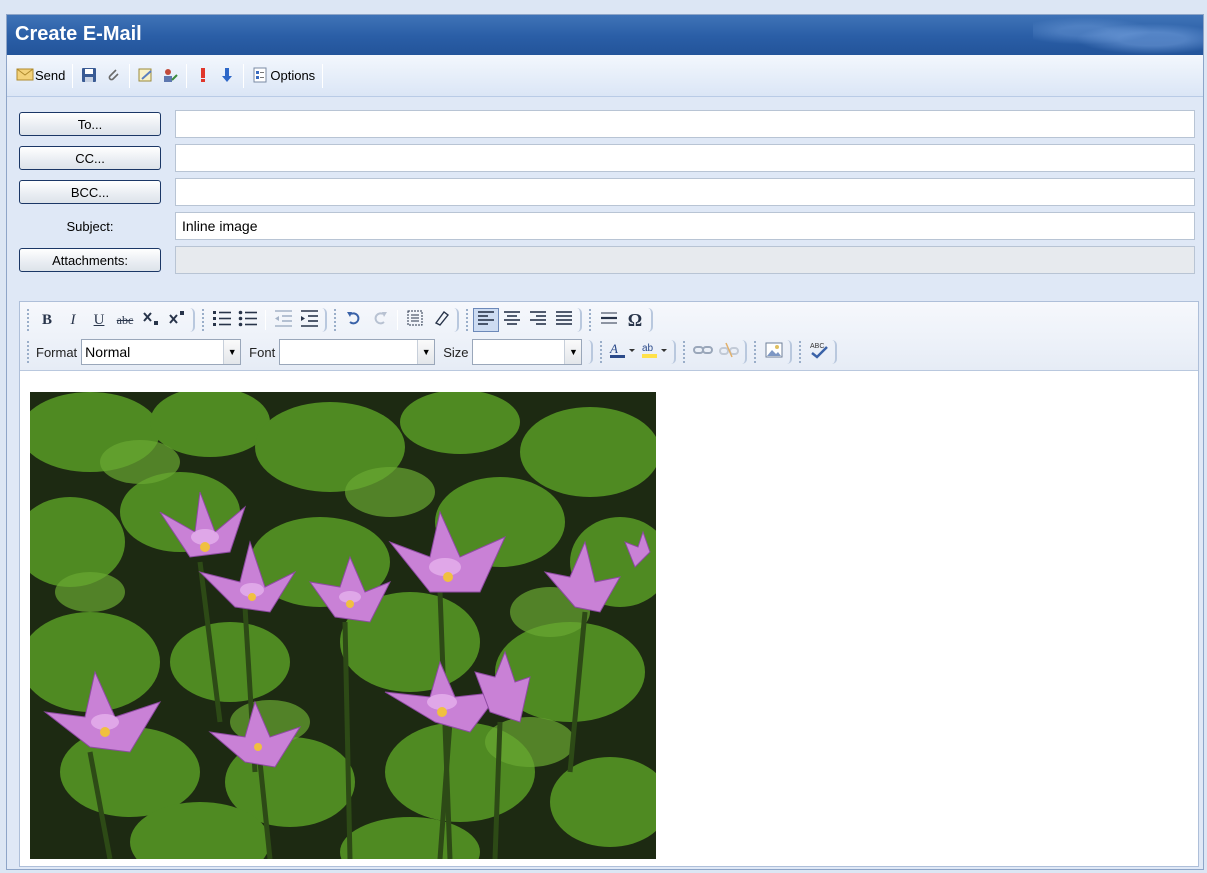 The image size is (1207, 873). What do you see at coordinates (703, 352) in the screenshot?
I see `insert-link-button` at bounding box center [703, 352].